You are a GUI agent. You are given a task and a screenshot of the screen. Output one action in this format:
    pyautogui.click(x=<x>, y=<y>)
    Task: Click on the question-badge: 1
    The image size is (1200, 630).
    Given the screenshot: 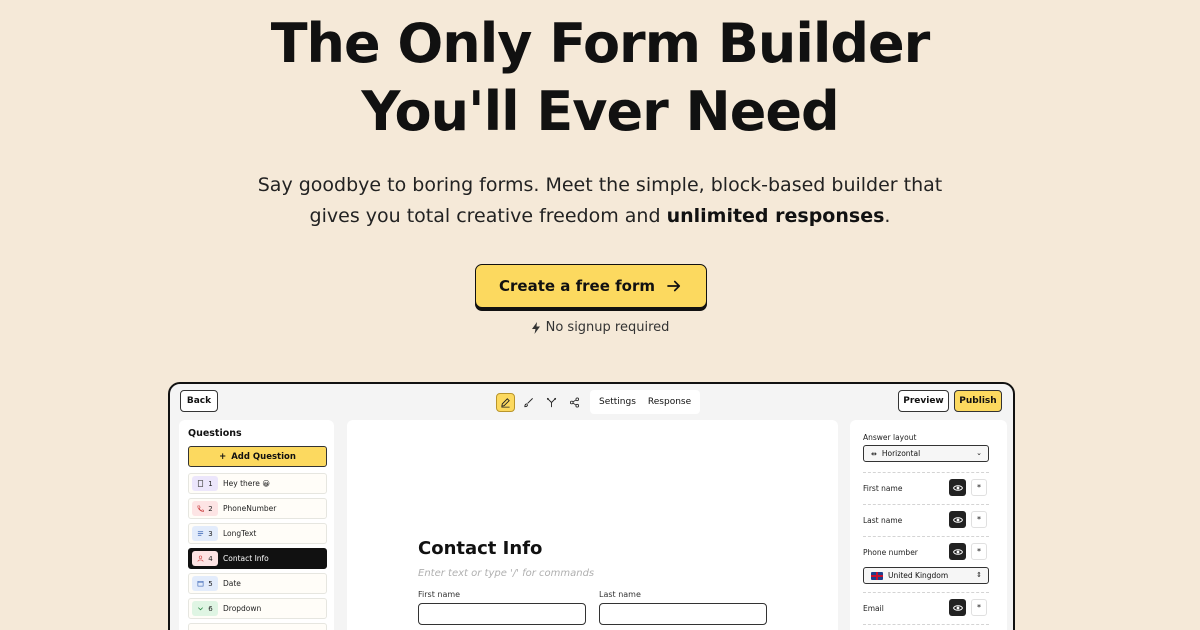 What is the action you would take?
    pyautogui.click(x=205, y=483)
    